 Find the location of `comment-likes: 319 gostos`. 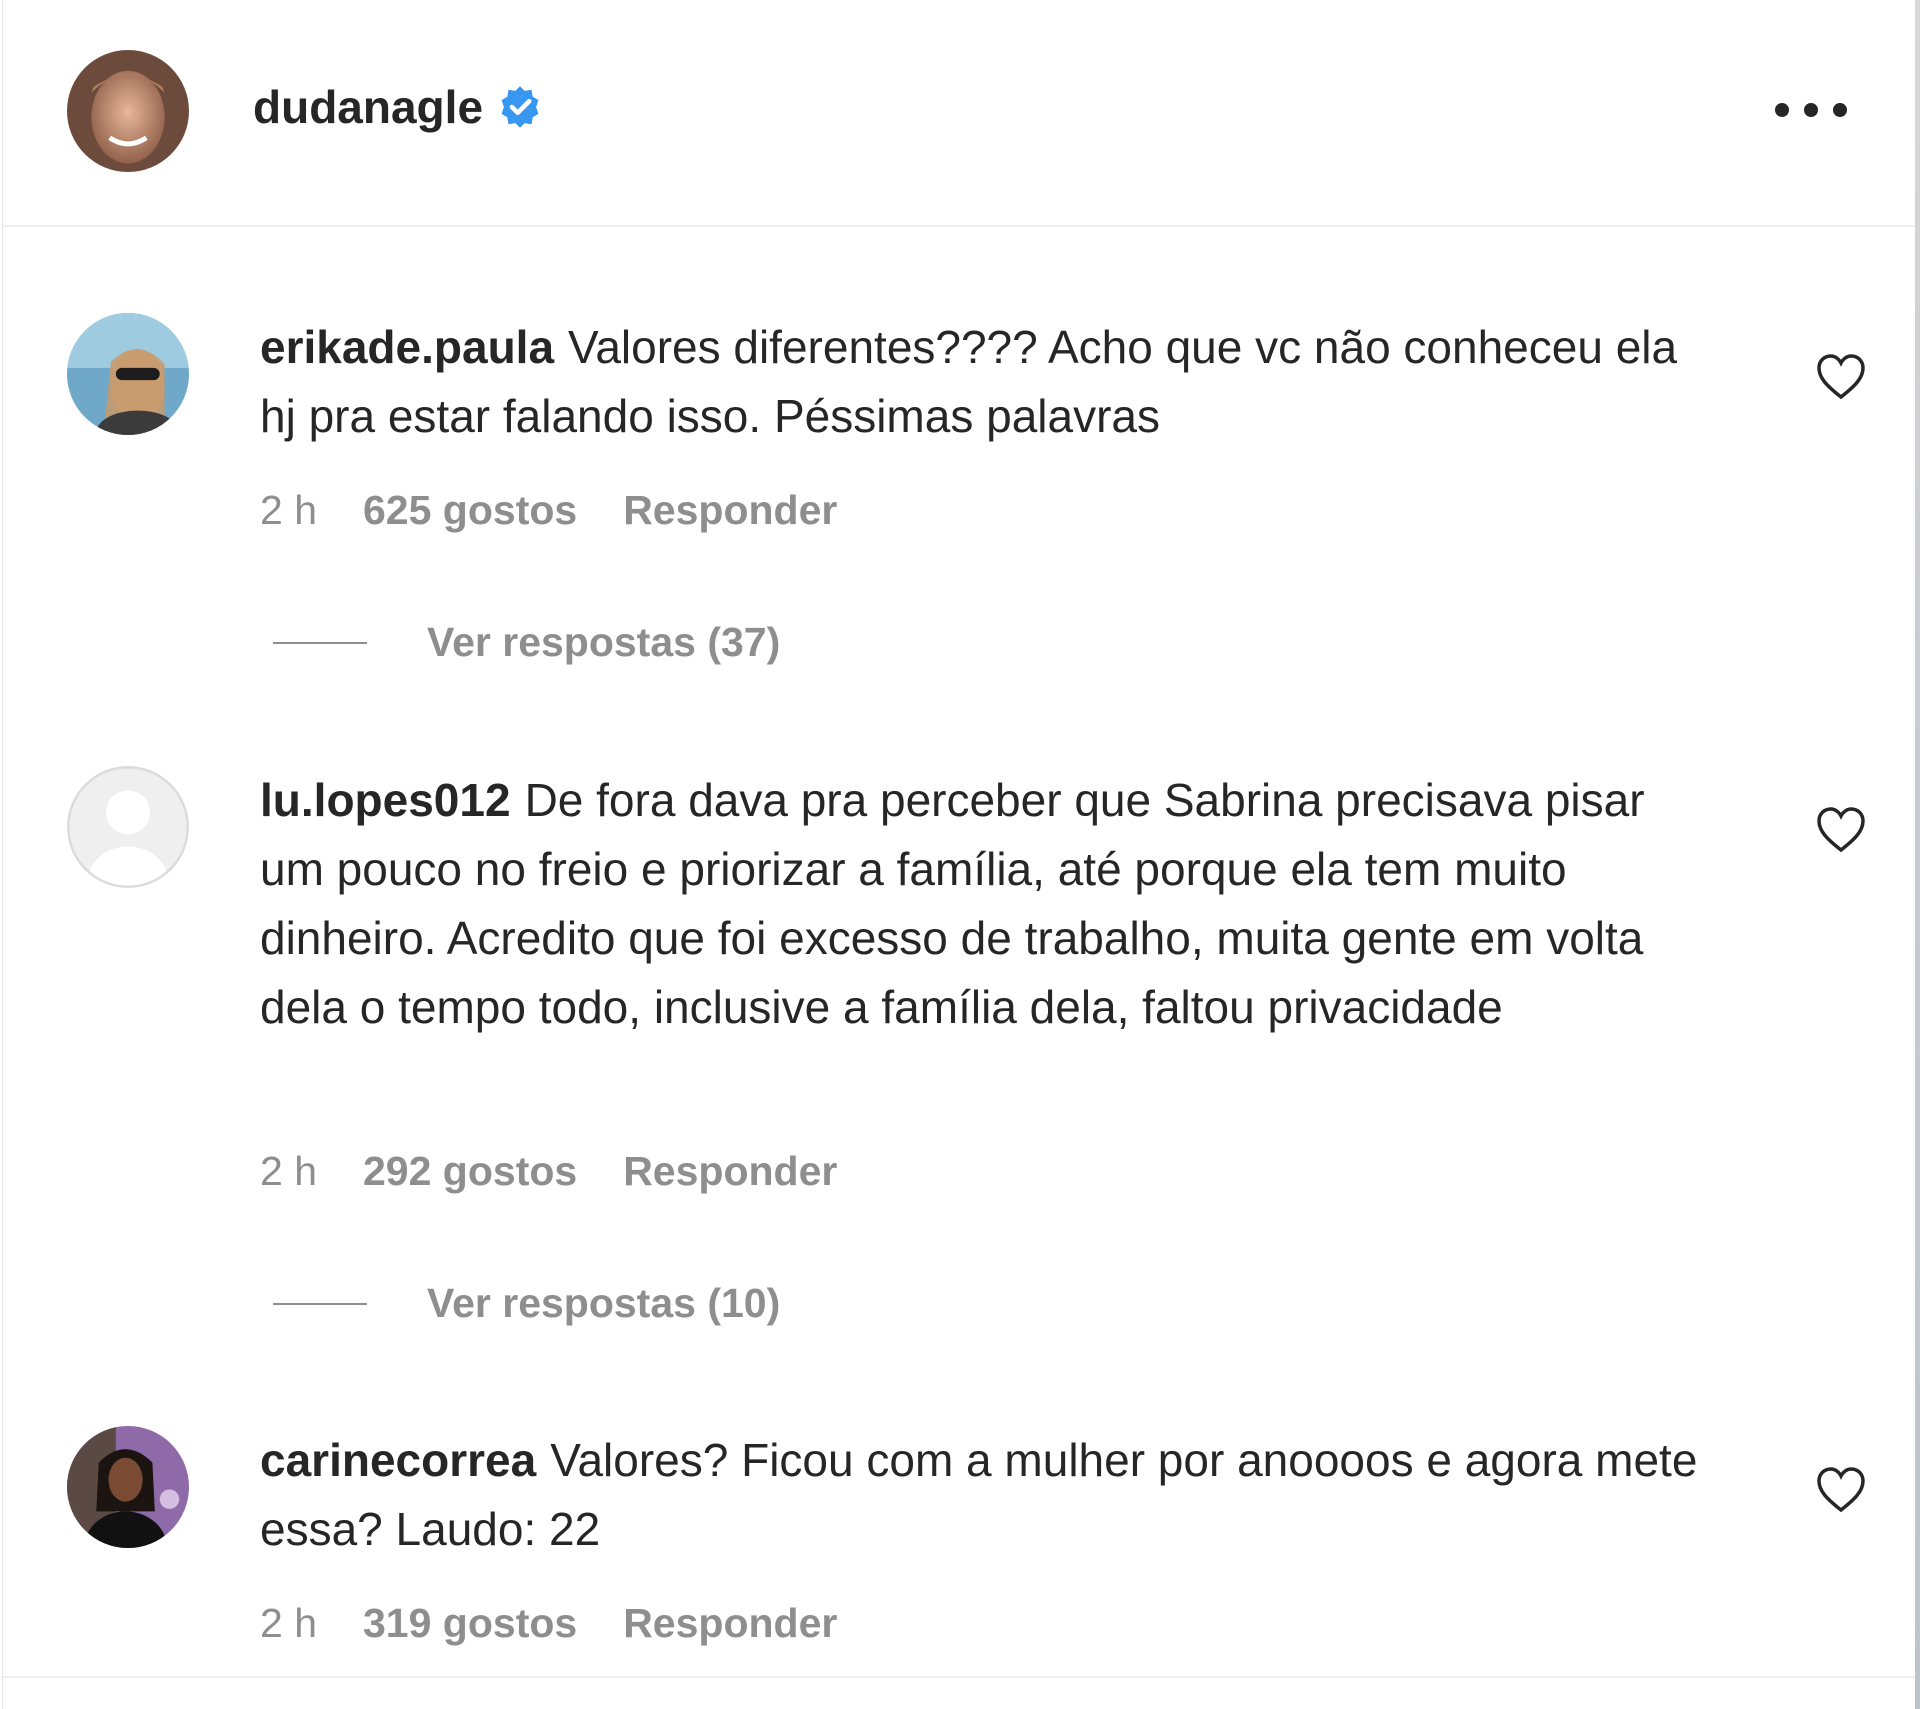

comment-likes: 319 gostos is located at coordinates (470, 1623).